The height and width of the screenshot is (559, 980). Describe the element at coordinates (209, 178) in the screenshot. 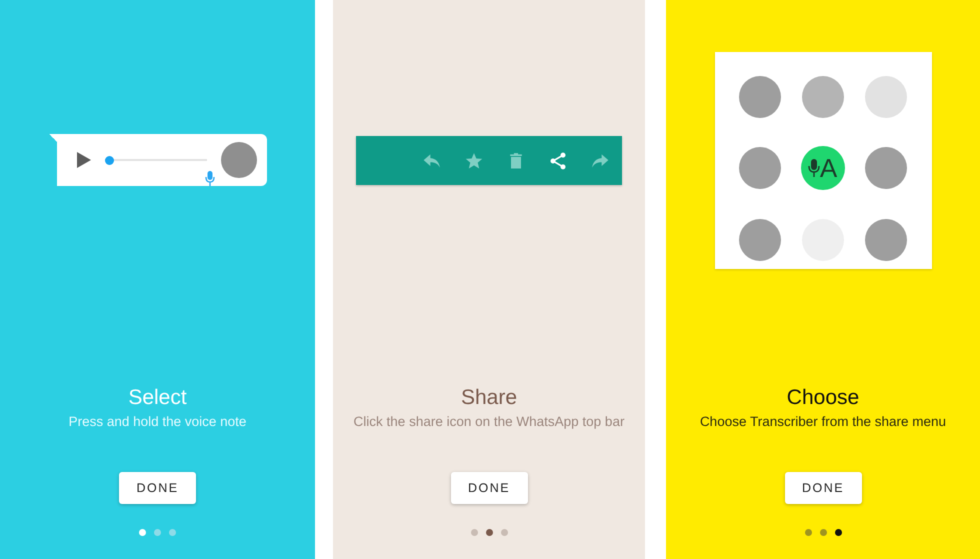

I see `microphone-icon` at that location.